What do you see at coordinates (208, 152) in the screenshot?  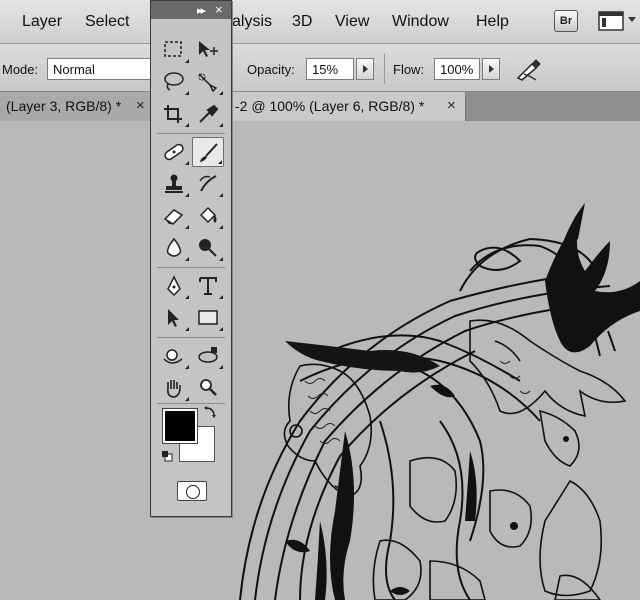 I see `brush-tool` at bounding box center [208, 152].